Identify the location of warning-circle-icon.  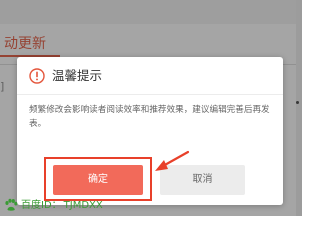
(37, 76).